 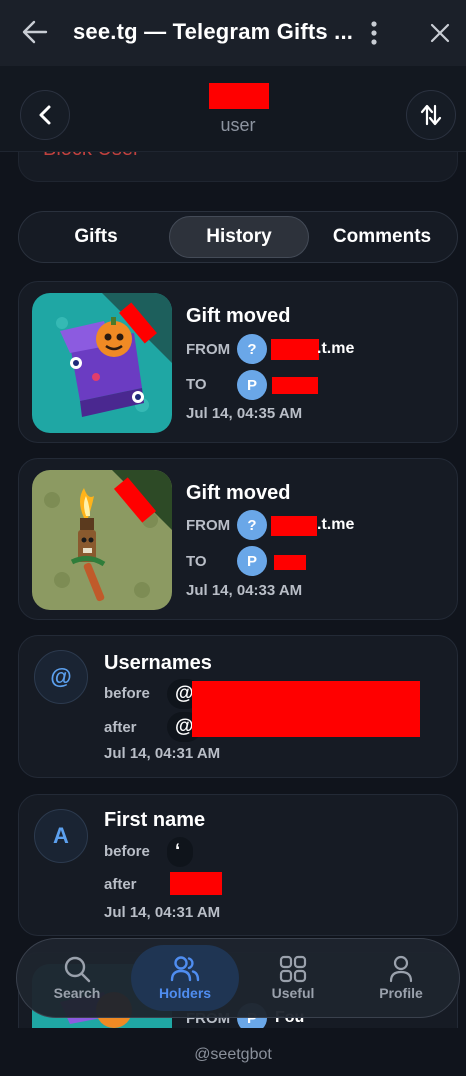 I want to click on username-change-avatar: @, so click(x=61, y=677).